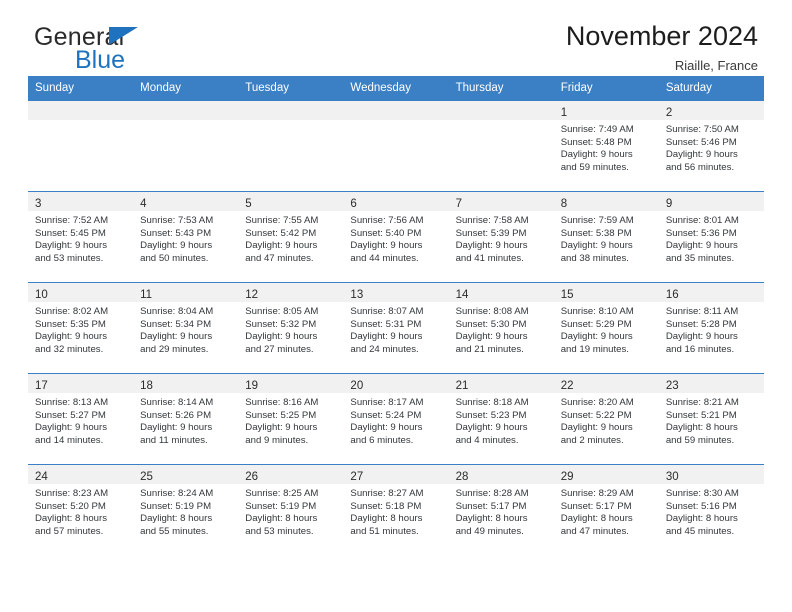 This screenshot has width=792, height=612. I want to click on sunrise-text: Sunrise: 7:49 AM, so click(597, 129).